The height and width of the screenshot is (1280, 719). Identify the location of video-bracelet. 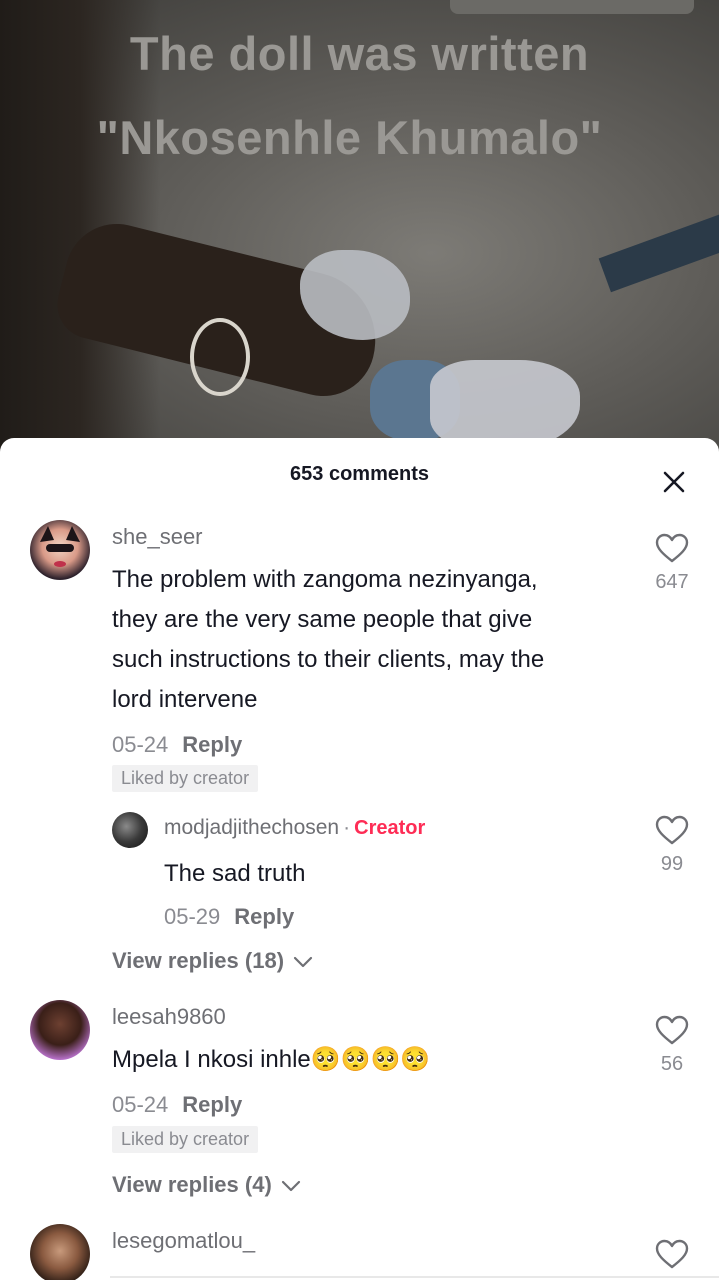
(220, 357).